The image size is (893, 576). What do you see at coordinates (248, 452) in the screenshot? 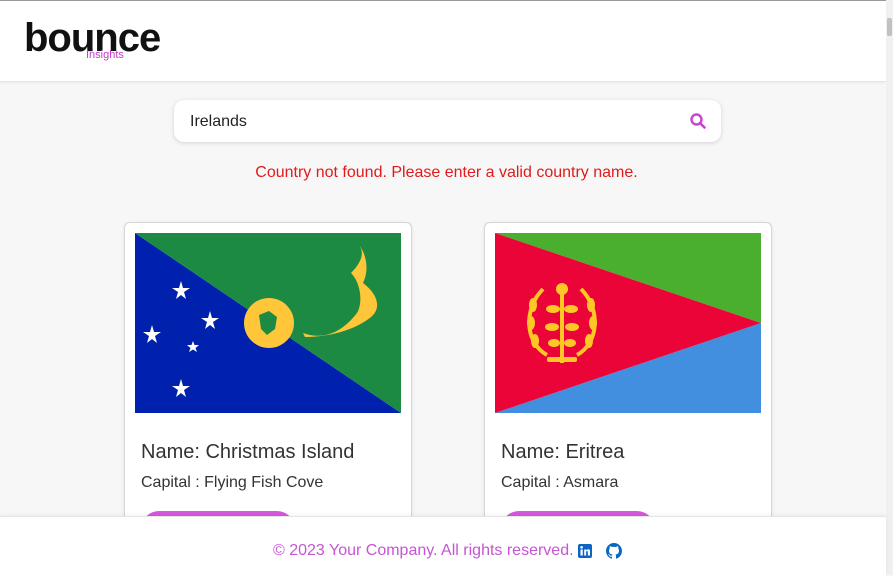
I see `country-name: Name: Christmas Island` at bounding box center [248, 452].